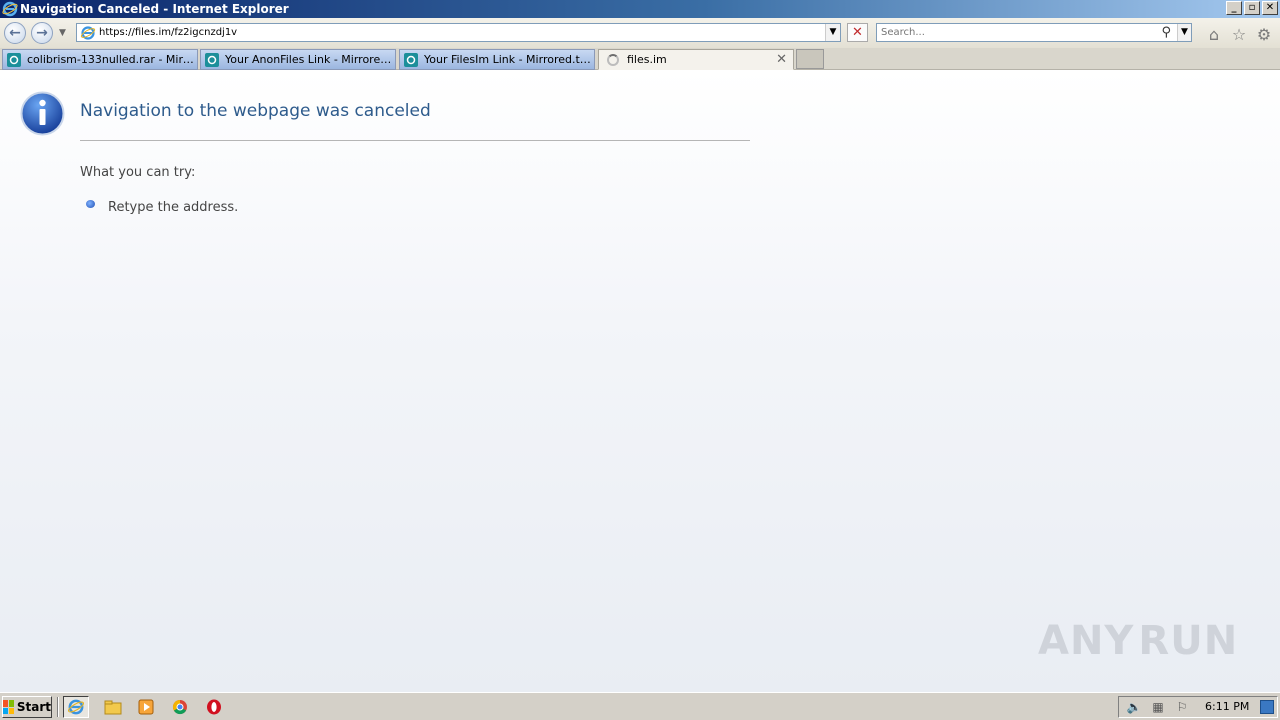 The height and width of the screenshot is (720, 1280). What do you see at coordinates (696, 59) in the screenshot?
I see `tab-files-im: files.im ✕` at bounding box center [696, 59].